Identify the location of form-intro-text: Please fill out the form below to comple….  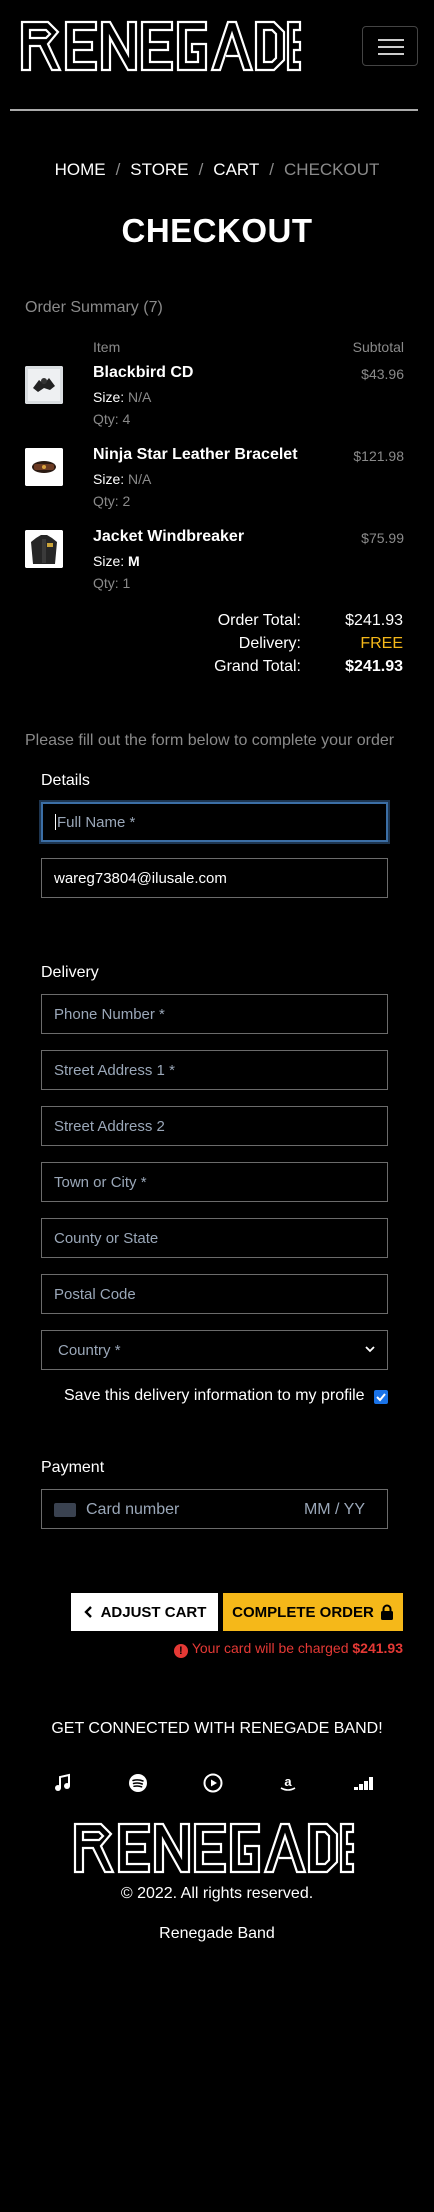
(210, 740).